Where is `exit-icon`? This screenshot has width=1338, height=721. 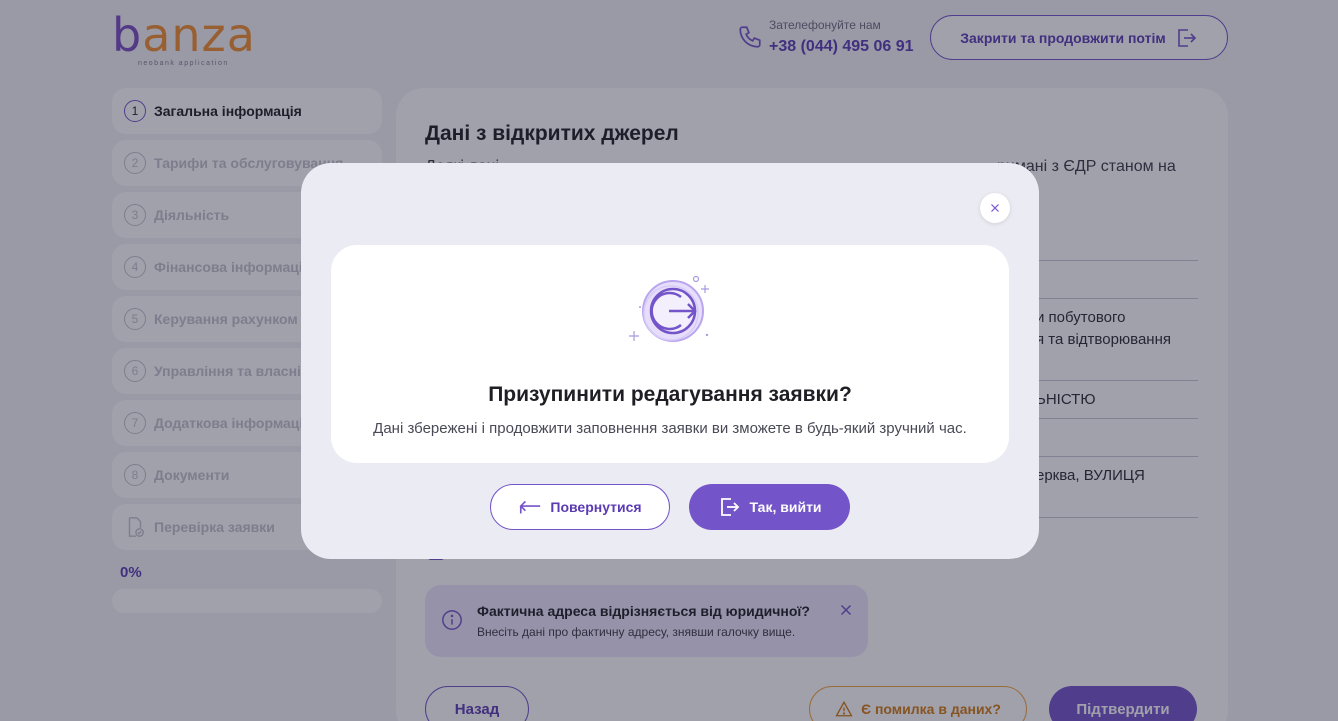
exit-icon is located at coordinates (730, 507).